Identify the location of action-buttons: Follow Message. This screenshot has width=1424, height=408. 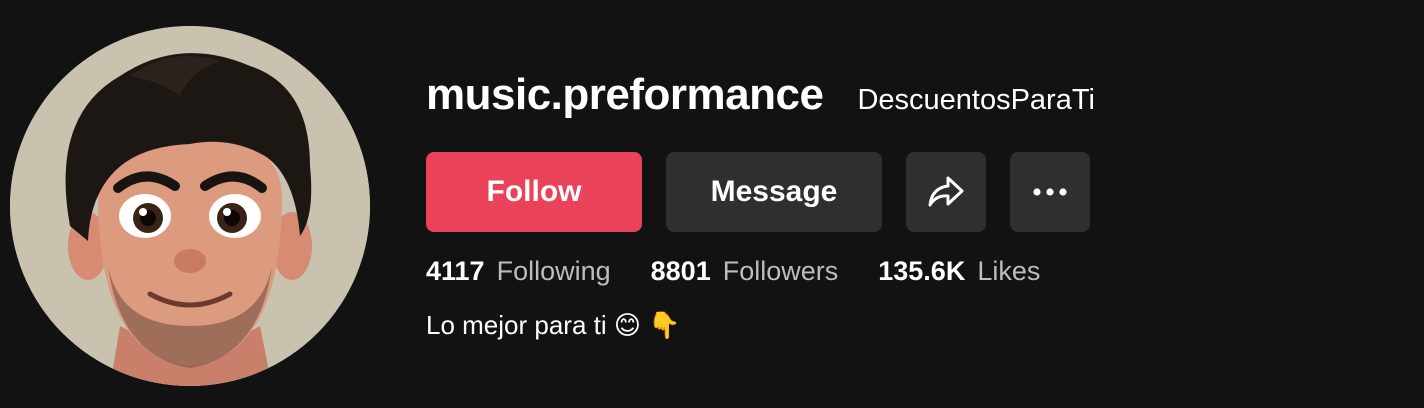
(758, 192).